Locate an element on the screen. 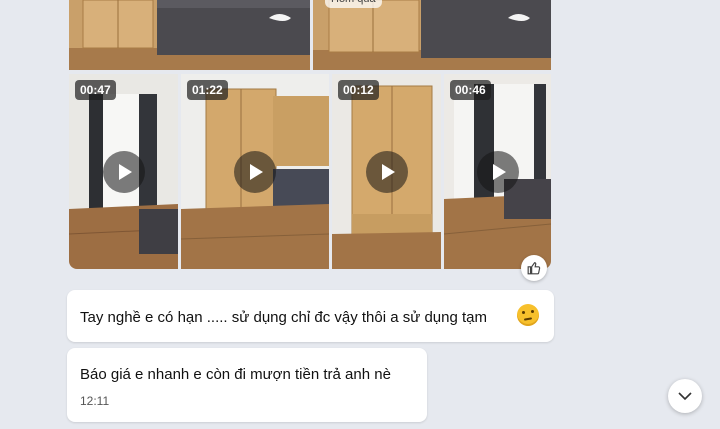  message-timestamp: 12:11 is located at coordinates (95, 401).